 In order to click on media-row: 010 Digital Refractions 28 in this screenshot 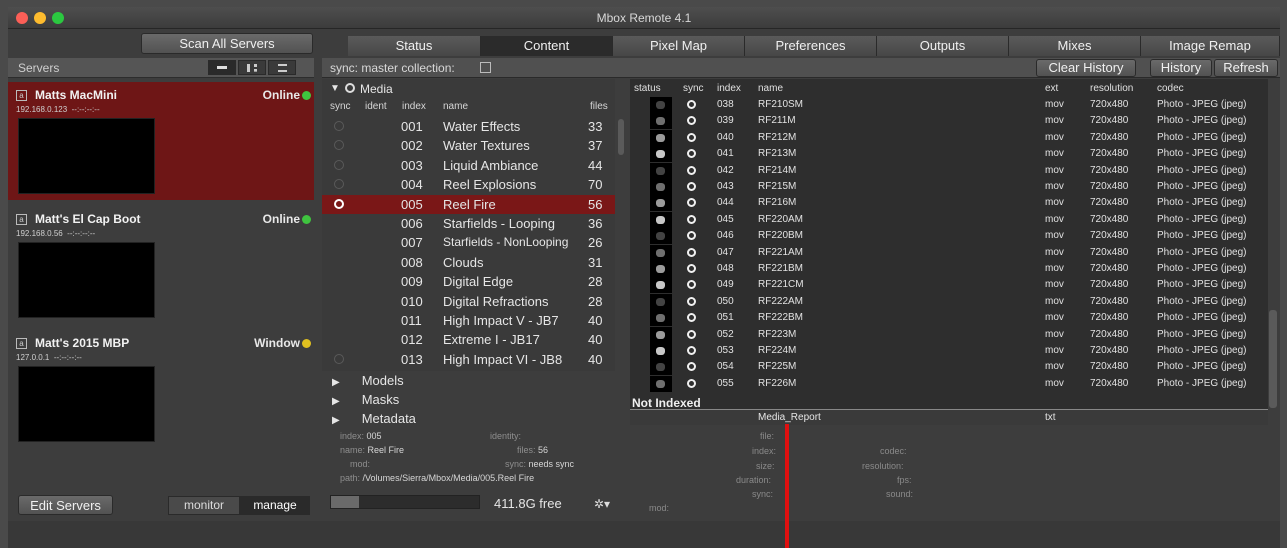, I will do `click(468, 301)`.